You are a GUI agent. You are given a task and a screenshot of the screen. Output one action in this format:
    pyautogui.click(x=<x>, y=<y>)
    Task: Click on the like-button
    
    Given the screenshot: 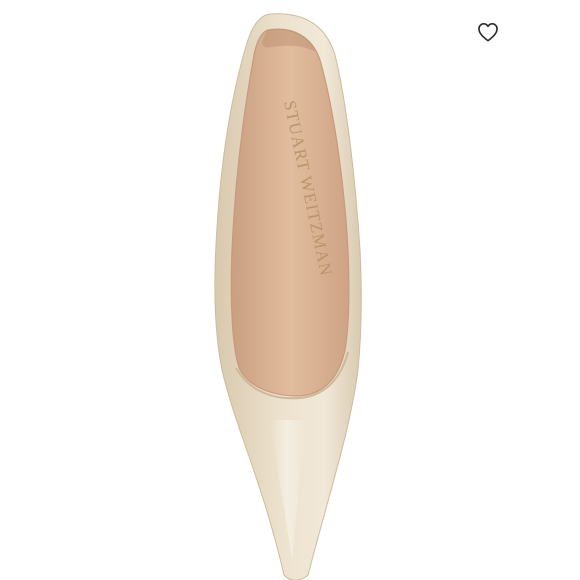 What is the action you would take?
    pyautogui.click(x=488, y=32)
    